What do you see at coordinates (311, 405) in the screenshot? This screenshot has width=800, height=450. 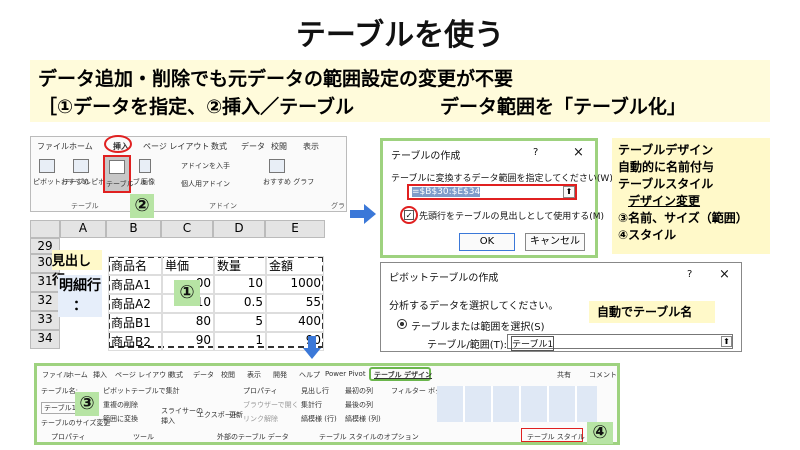 I see `total-row-check: 集計行` at bounding box center [311, 405].